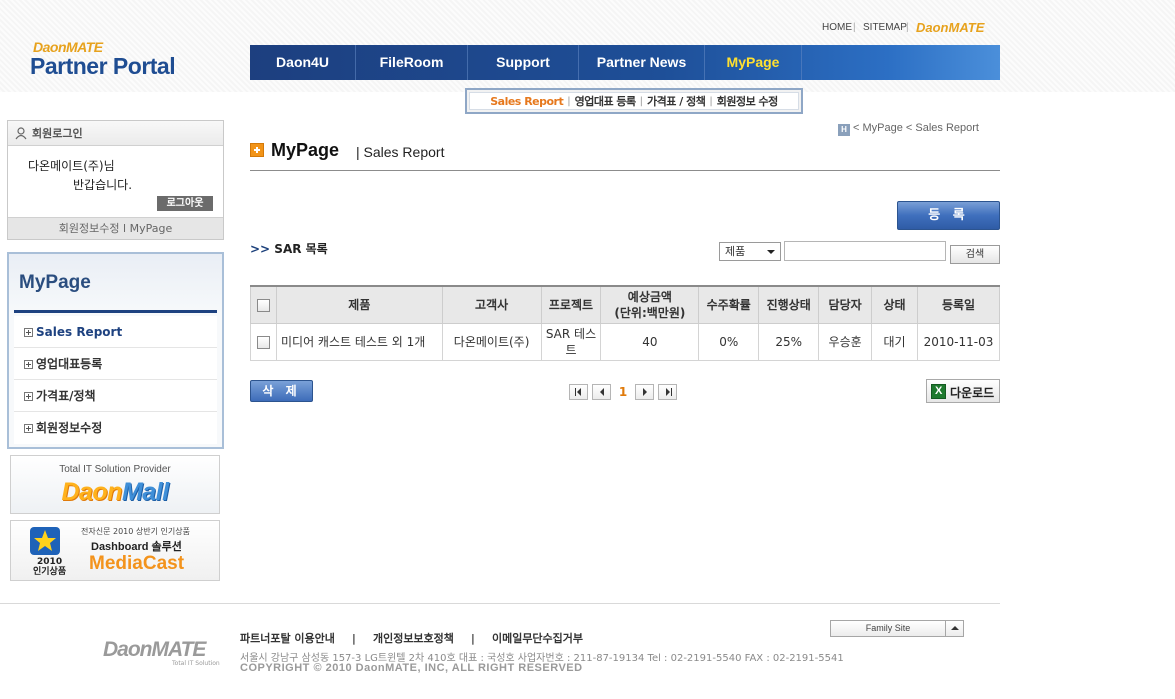 The height and width of the screenshot is (699, 1175). I want to click on col-date: 등록일, so click(958, 304).